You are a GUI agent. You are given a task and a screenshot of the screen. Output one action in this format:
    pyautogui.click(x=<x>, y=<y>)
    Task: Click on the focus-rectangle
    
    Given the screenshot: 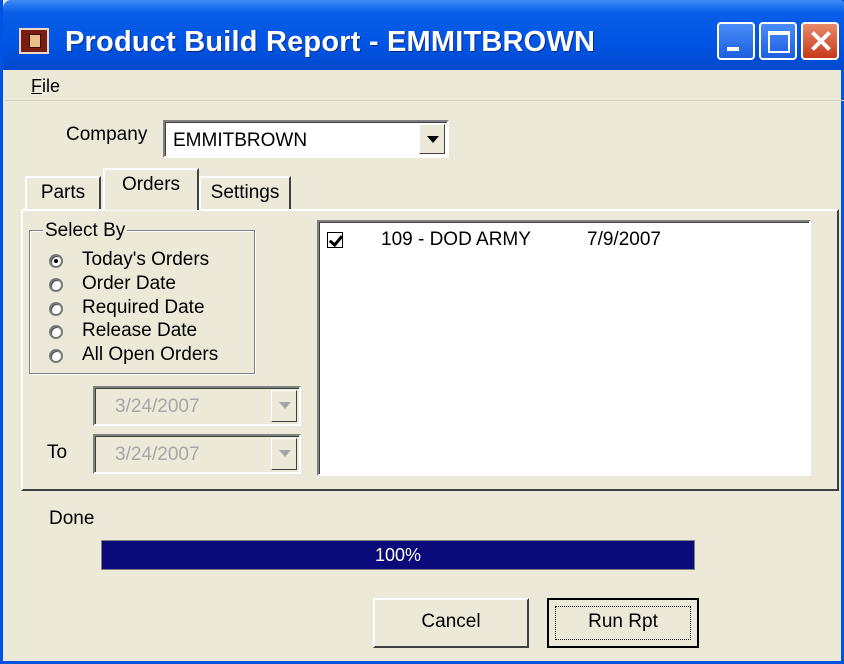 What is the action you would take?
    pyautogui.click(x=623, y=623)
    